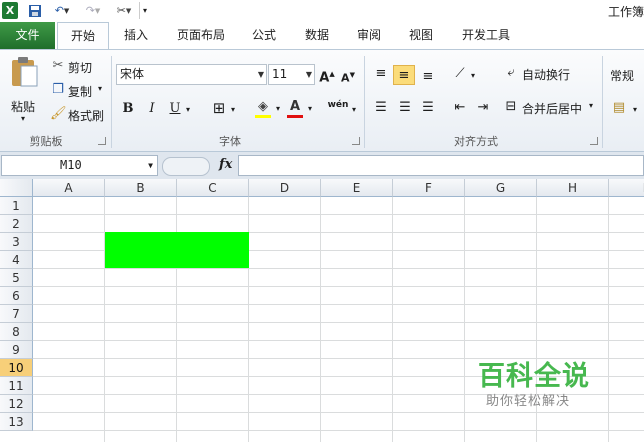 This screenshot has height=442, width=644. Describe the element at coordinates (35, 10) in the screenshot. I see `save-icon` at that location.